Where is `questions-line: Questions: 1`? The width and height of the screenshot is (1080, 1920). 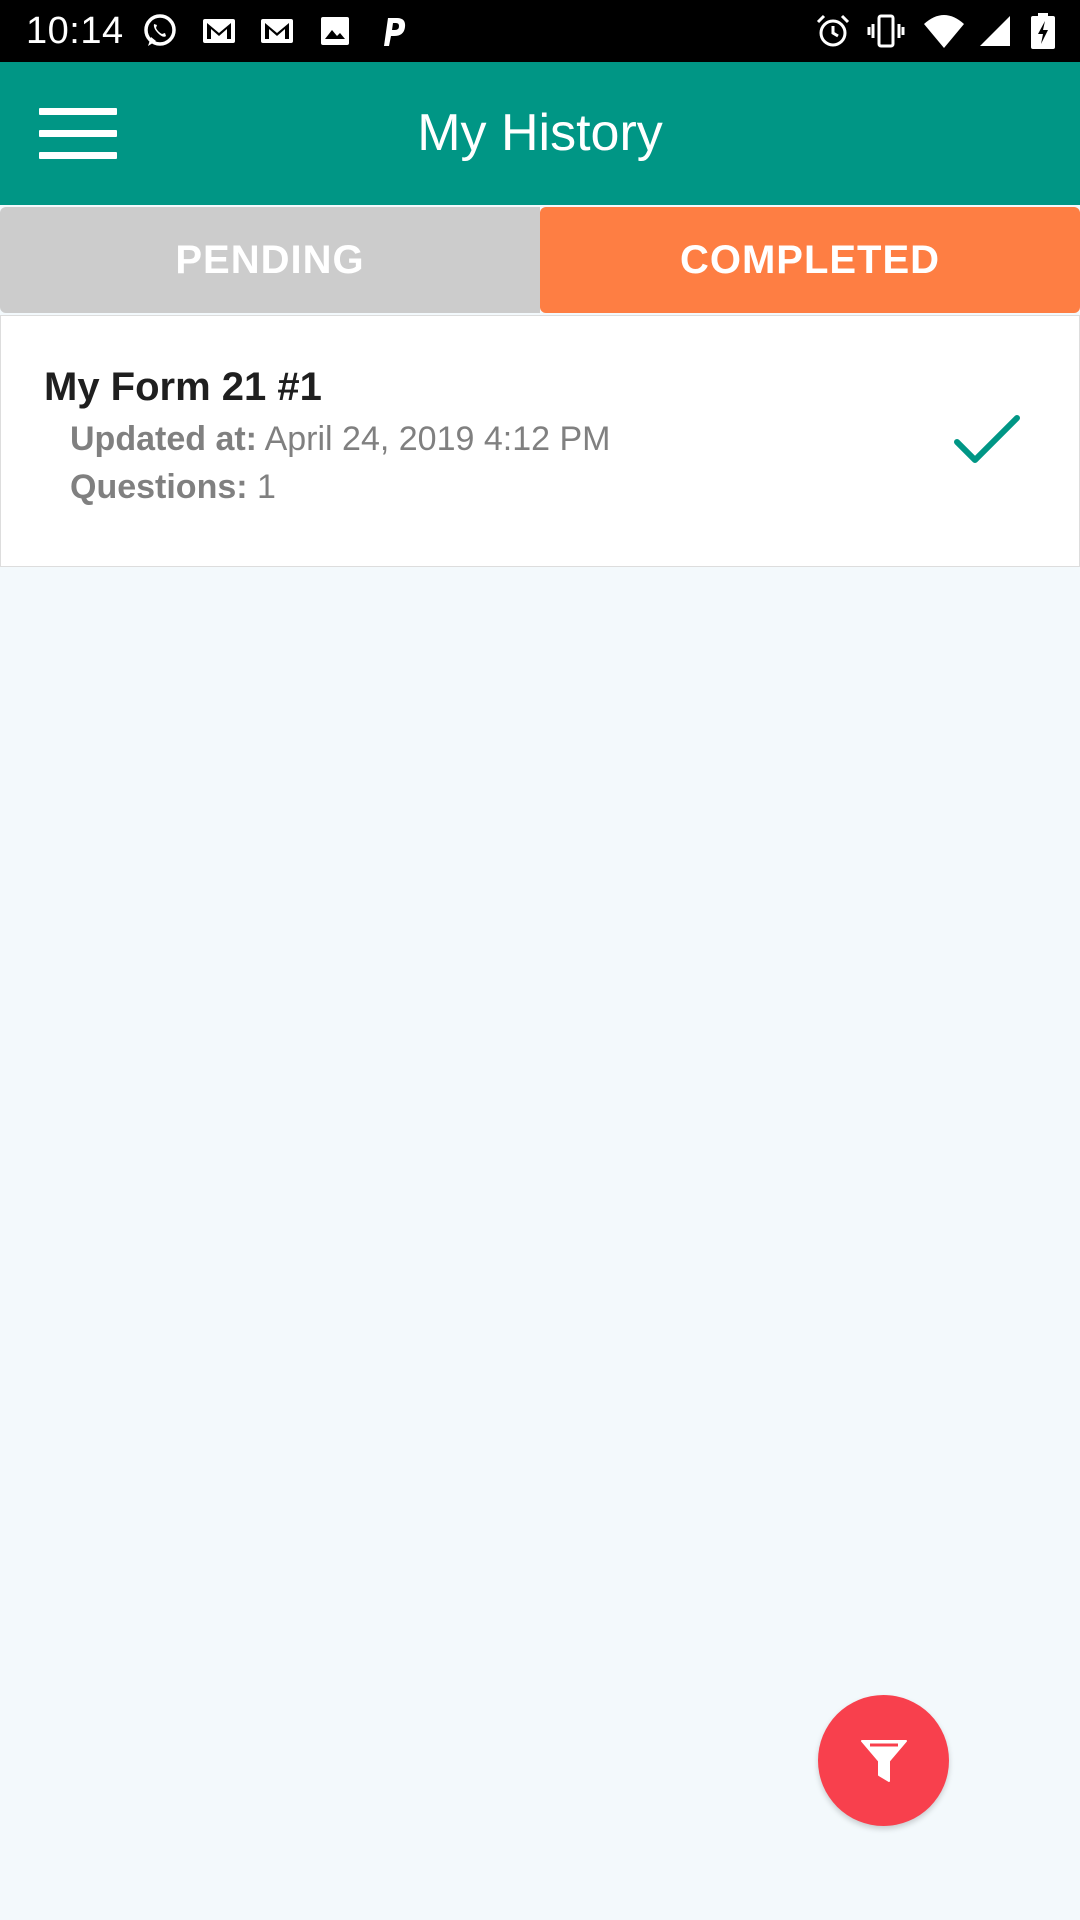 questions-line: Questions: 1 is located at coordinates (173, 487).